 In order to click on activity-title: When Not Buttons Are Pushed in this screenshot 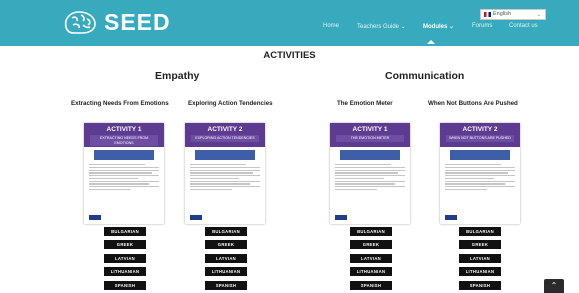, I will do `click(473, 103)`.